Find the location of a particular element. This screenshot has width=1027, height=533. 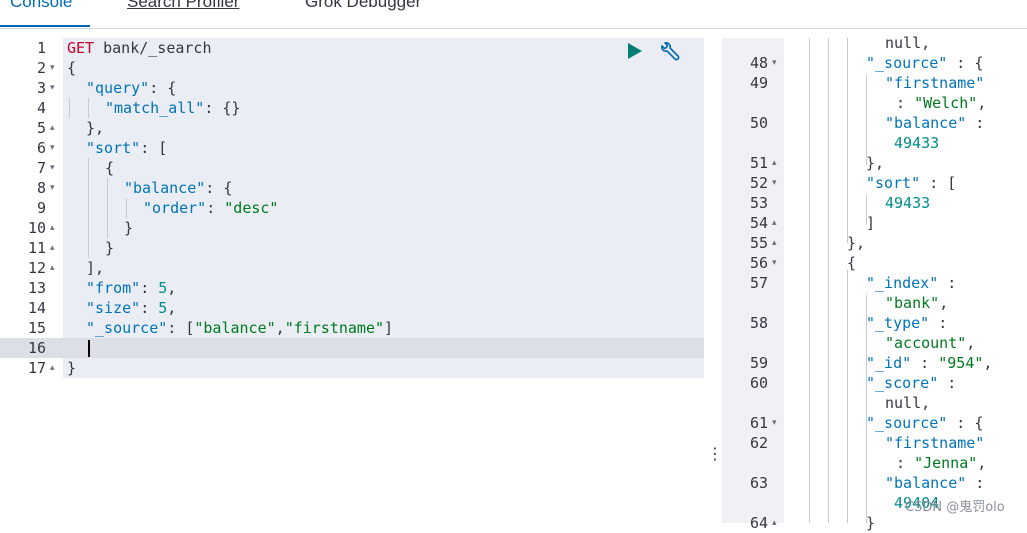

code-line-13: "from": 5, is located at coordinates (131, 288).